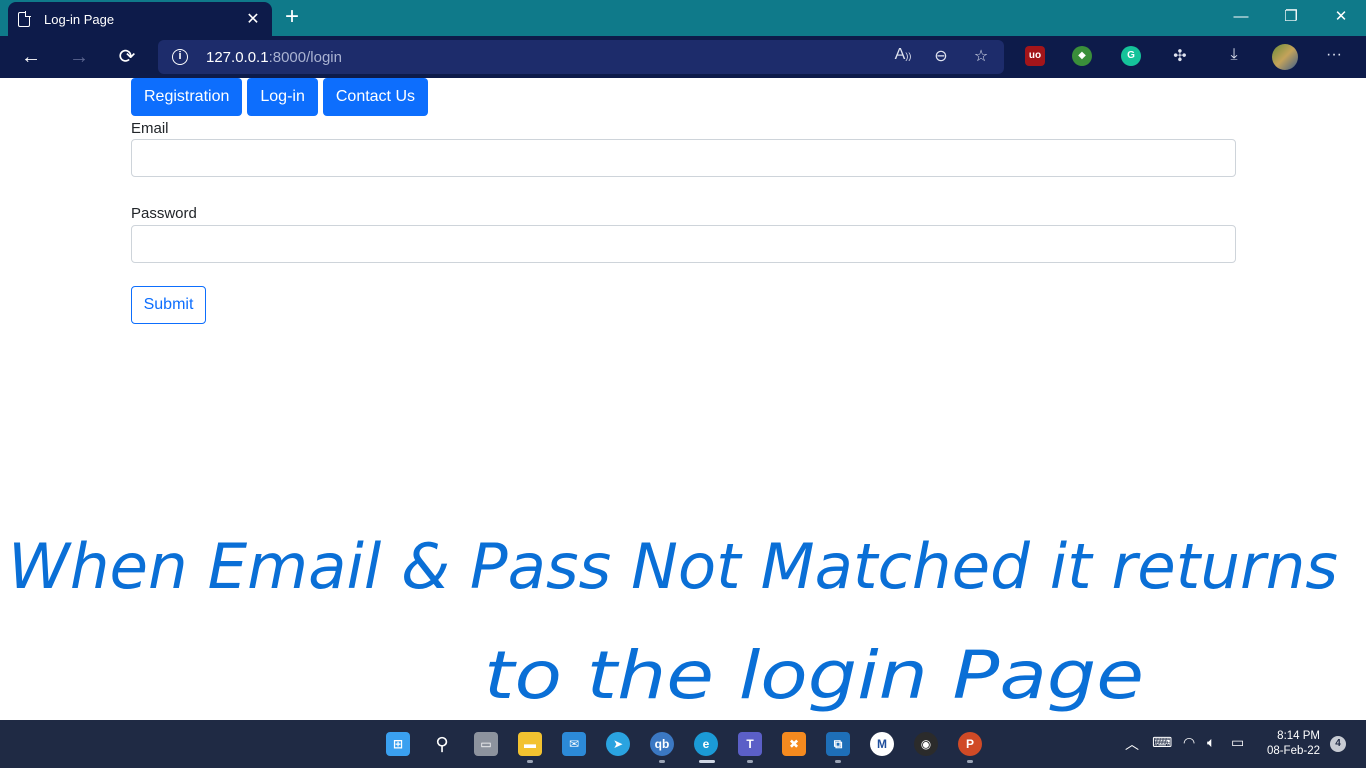 The width and height of the screenshot is (1366, 768). What do you see at coordinates (253, 19) in the screenshot?
I see `close-tab-icon: ✕` at bounding box center [253, 19].